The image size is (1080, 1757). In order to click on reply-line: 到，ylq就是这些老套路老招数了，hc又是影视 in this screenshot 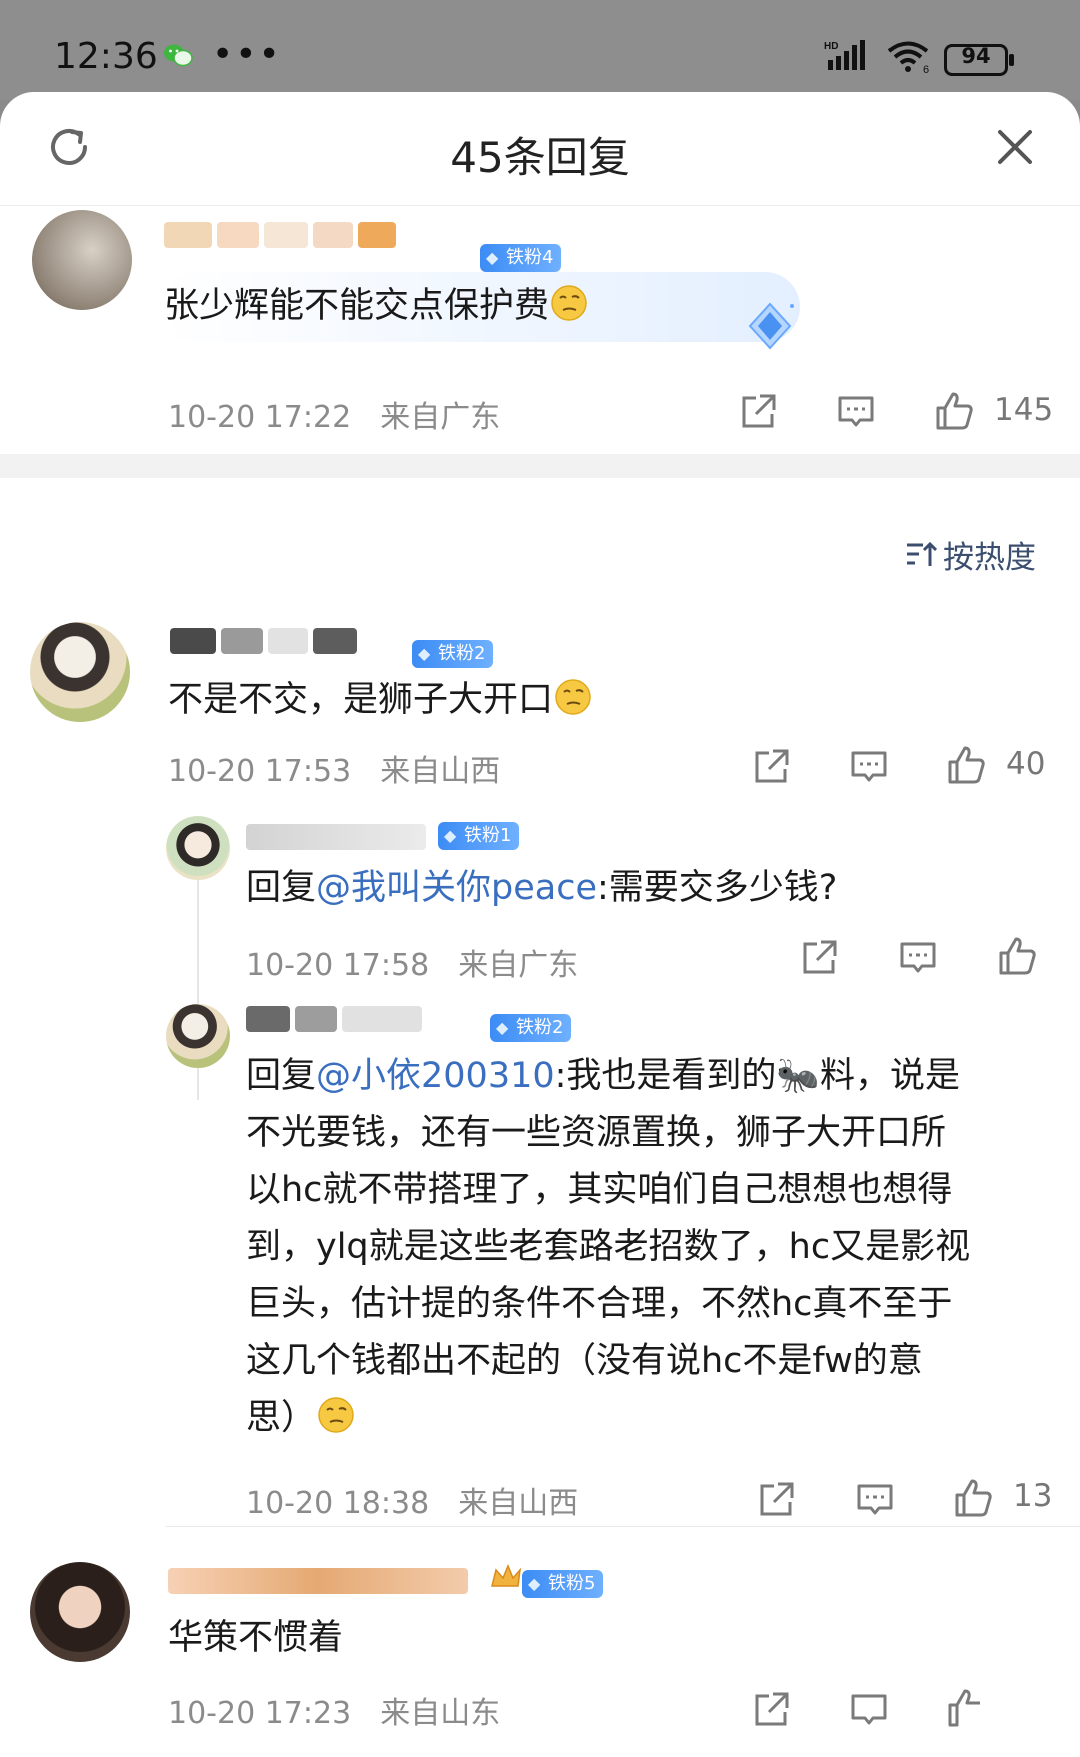, I will do `click(608, 1247)`.